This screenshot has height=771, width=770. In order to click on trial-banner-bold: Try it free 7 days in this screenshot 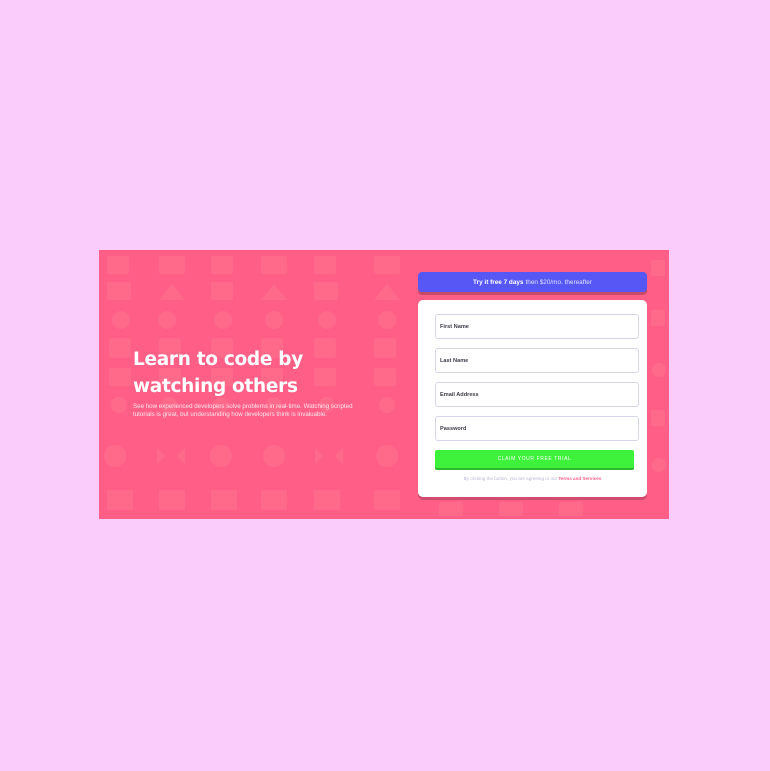, I will do `click(498, 282)`.